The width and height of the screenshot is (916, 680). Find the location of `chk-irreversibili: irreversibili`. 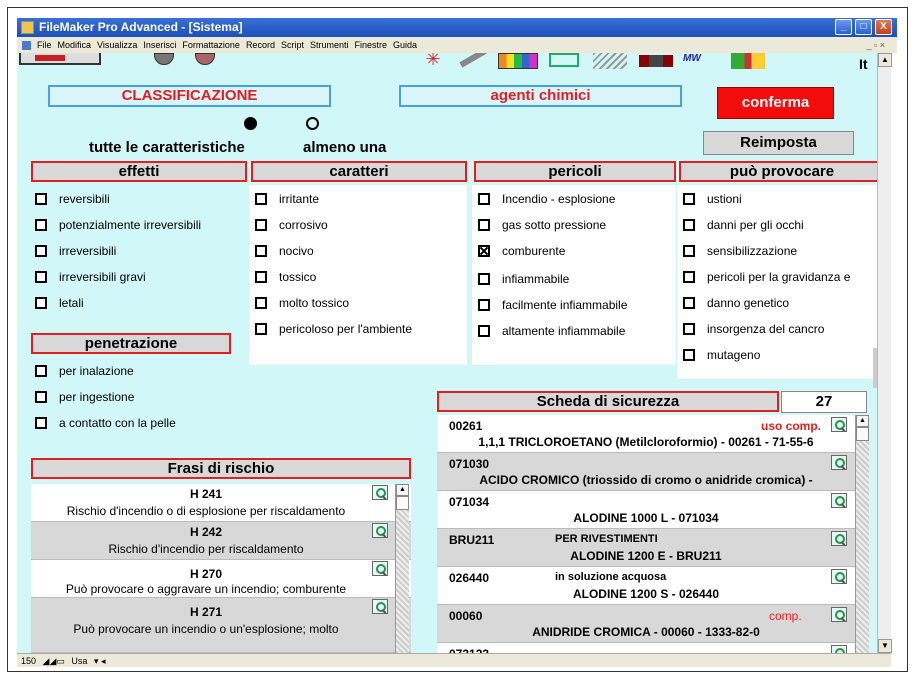

chk-irreversibili: irreversibili is located at coordinates (140, 251).